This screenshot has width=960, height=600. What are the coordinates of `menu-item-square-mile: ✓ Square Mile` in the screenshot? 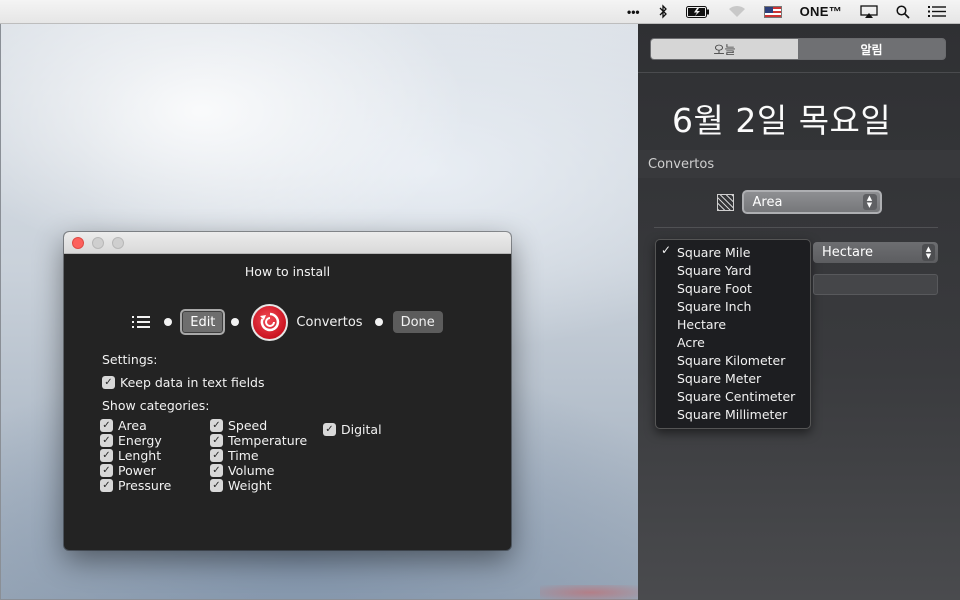 It's located at (733, 252).